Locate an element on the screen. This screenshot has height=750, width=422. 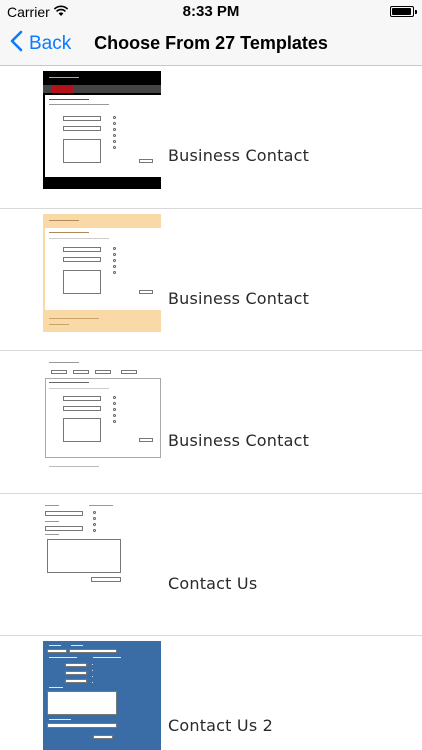
battery-icon is located at coordinates (403, 11).